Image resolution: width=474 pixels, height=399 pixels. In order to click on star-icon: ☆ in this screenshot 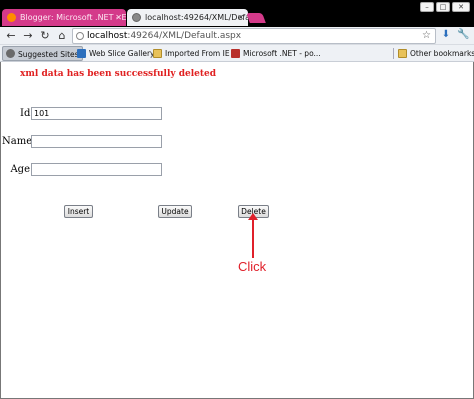, I will do `click(426, 36)`.